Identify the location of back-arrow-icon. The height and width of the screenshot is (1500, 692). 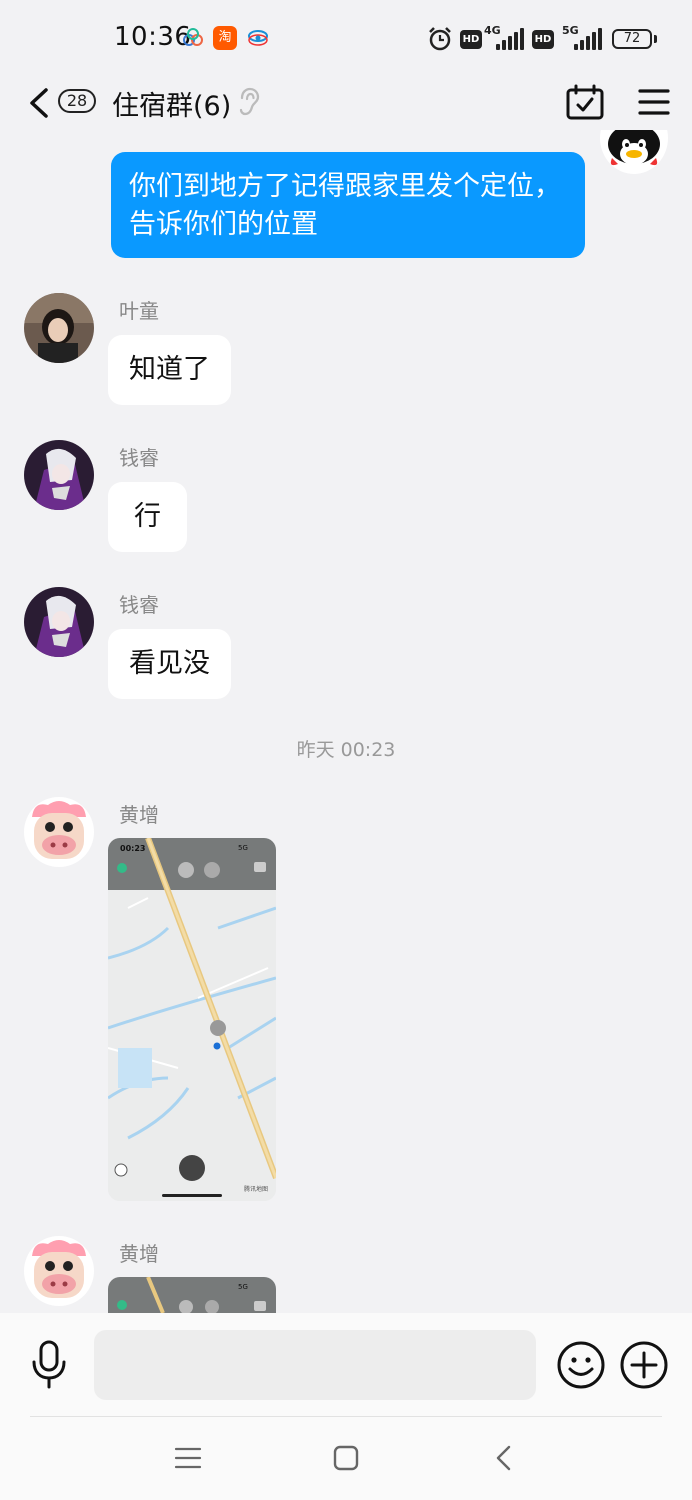
(40, 103).